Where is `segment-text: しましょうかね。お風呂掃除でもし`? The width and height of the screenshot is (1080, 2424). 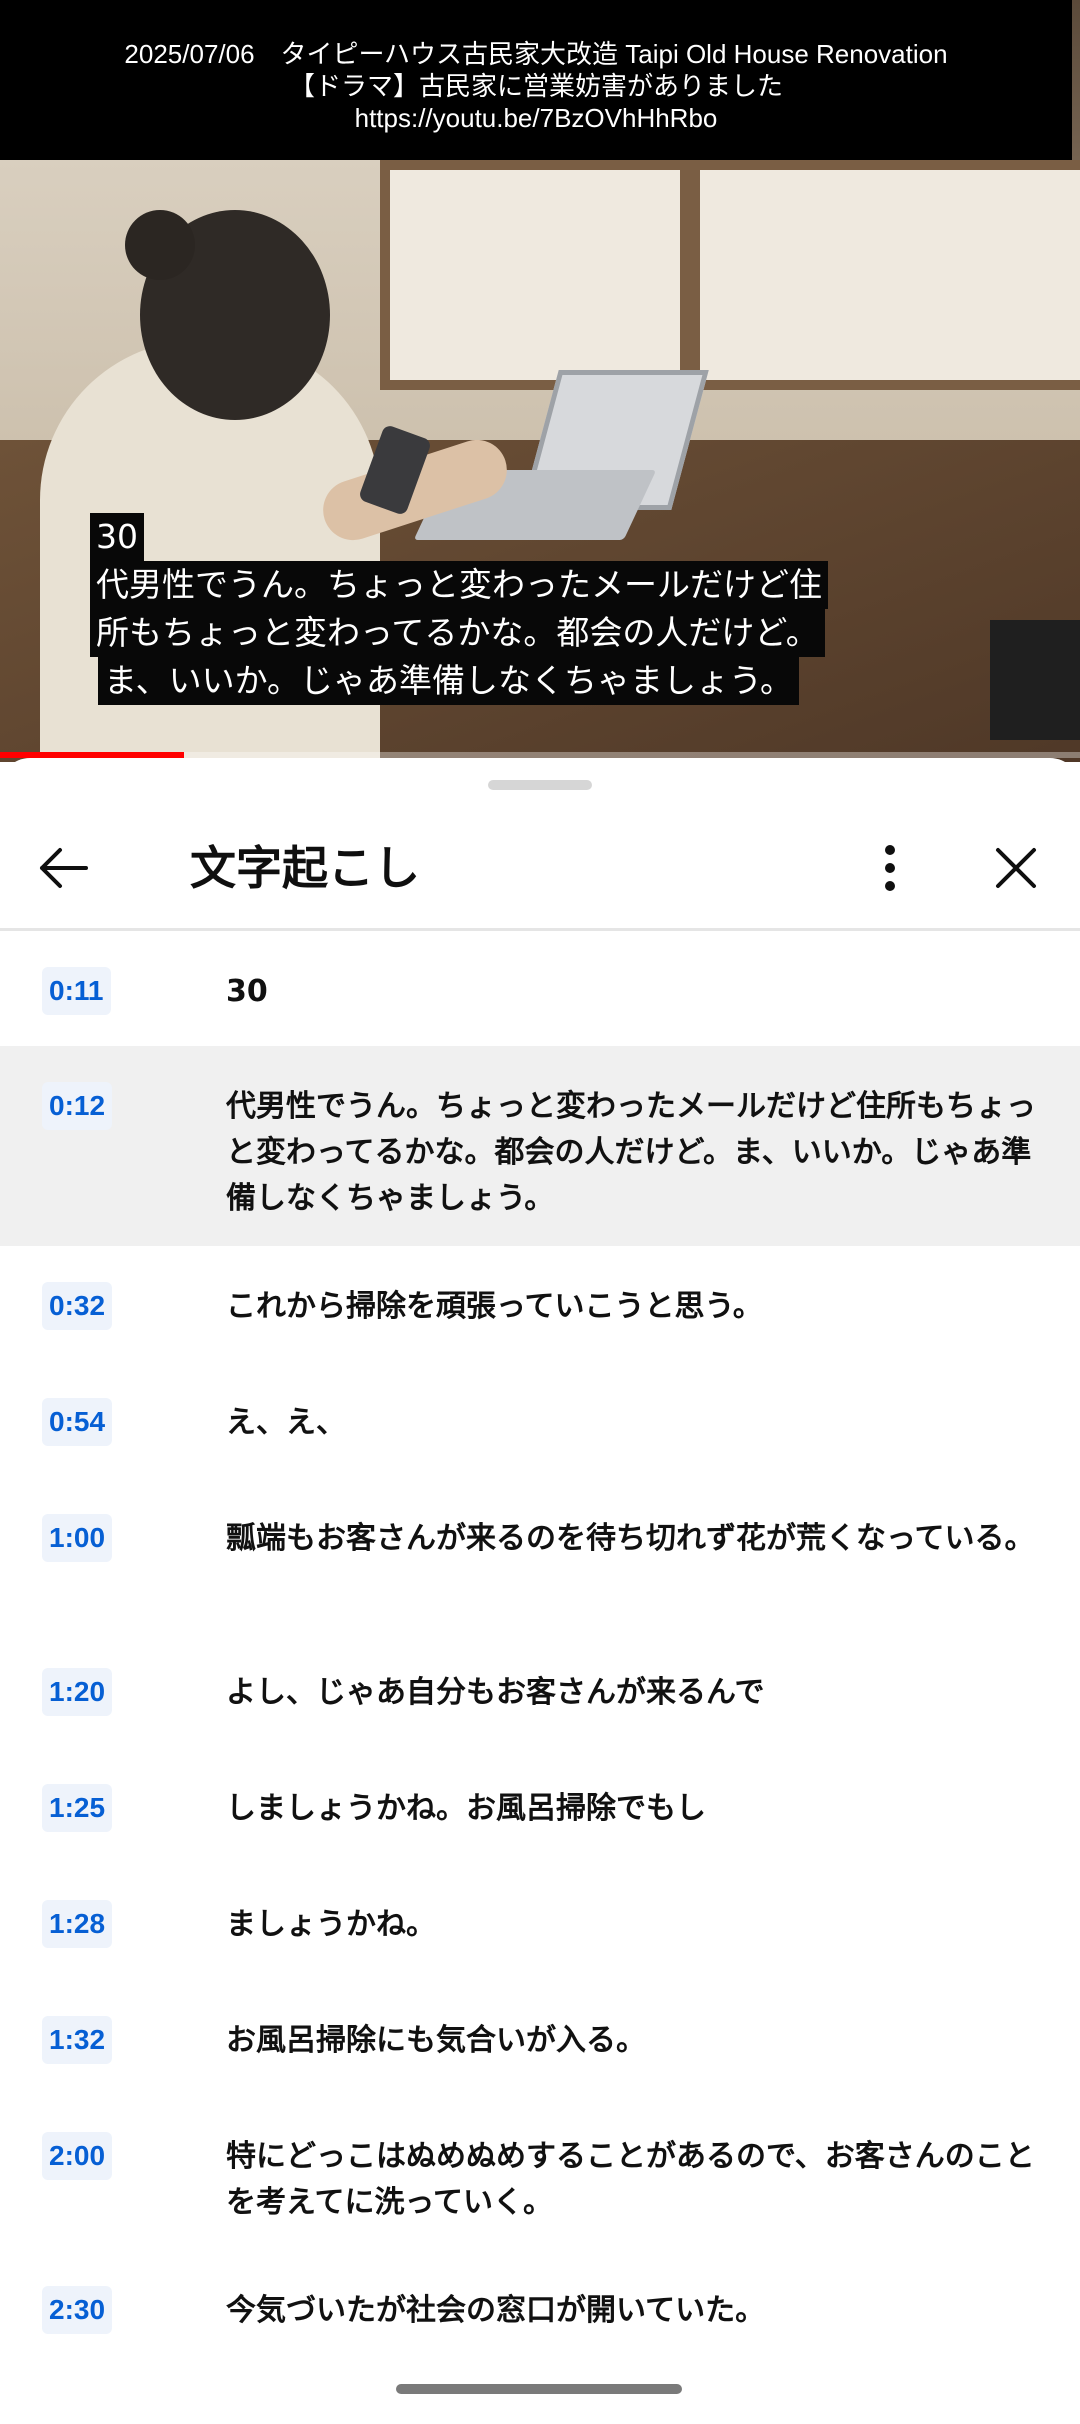 segment-text: しましょうかね。お風呂掃除でもし is located at coordinates (466, 1808).